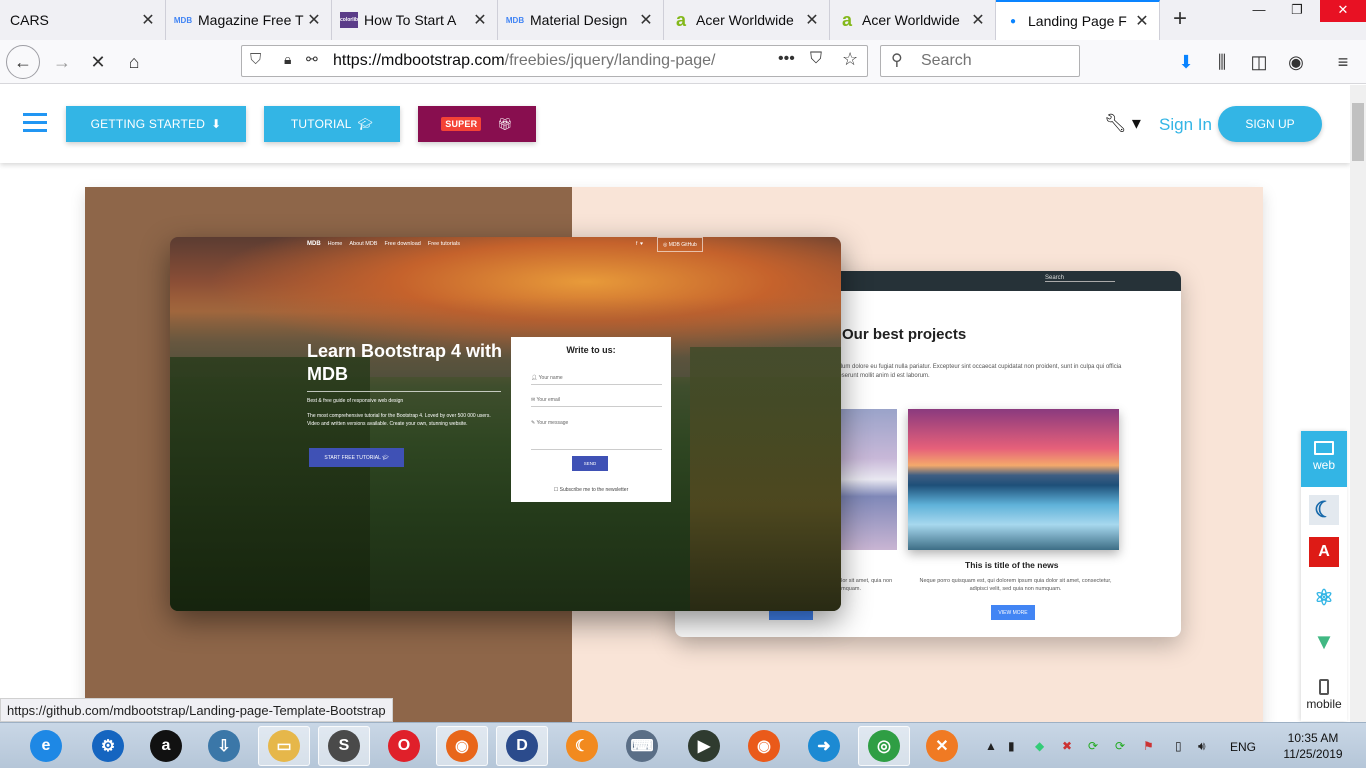 Image resolution: width=1366 pixels, height=768 pixels. What do you see at coordinates (1011, 746) in the screenshot?
I see `network-icon: ▮` at bounding box center [1011, 746].